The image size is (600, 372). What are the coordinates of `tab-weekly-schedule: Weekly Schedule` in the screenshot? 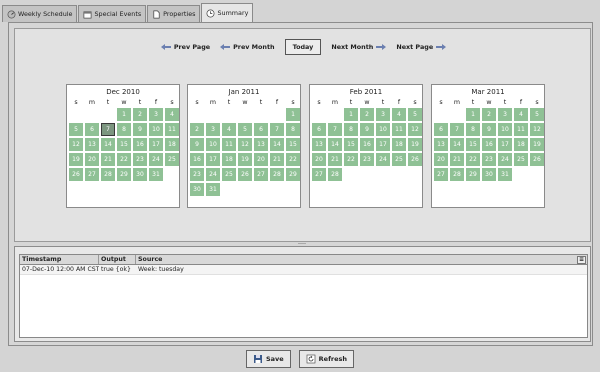 It's located at (40, 13).